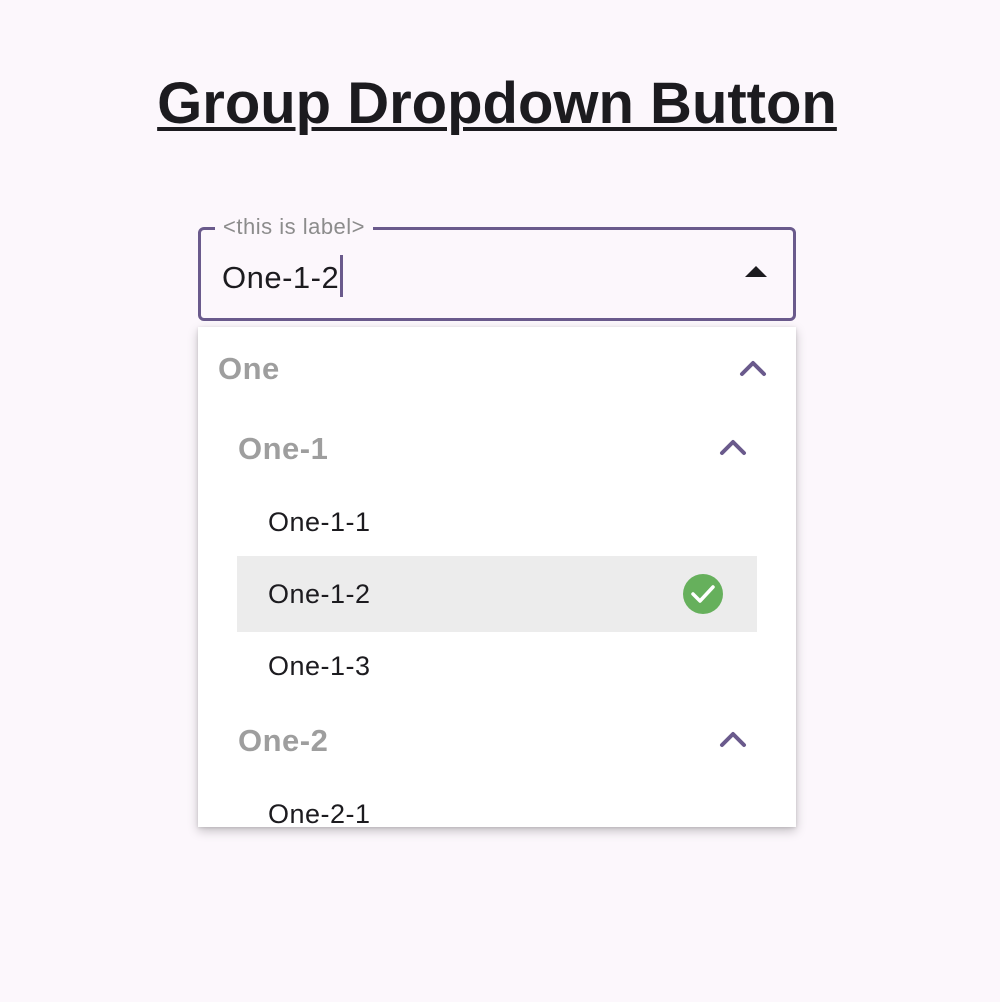 This screenshot has width=1000, height=1002. I want to click on text-caret, so click(342, 276).